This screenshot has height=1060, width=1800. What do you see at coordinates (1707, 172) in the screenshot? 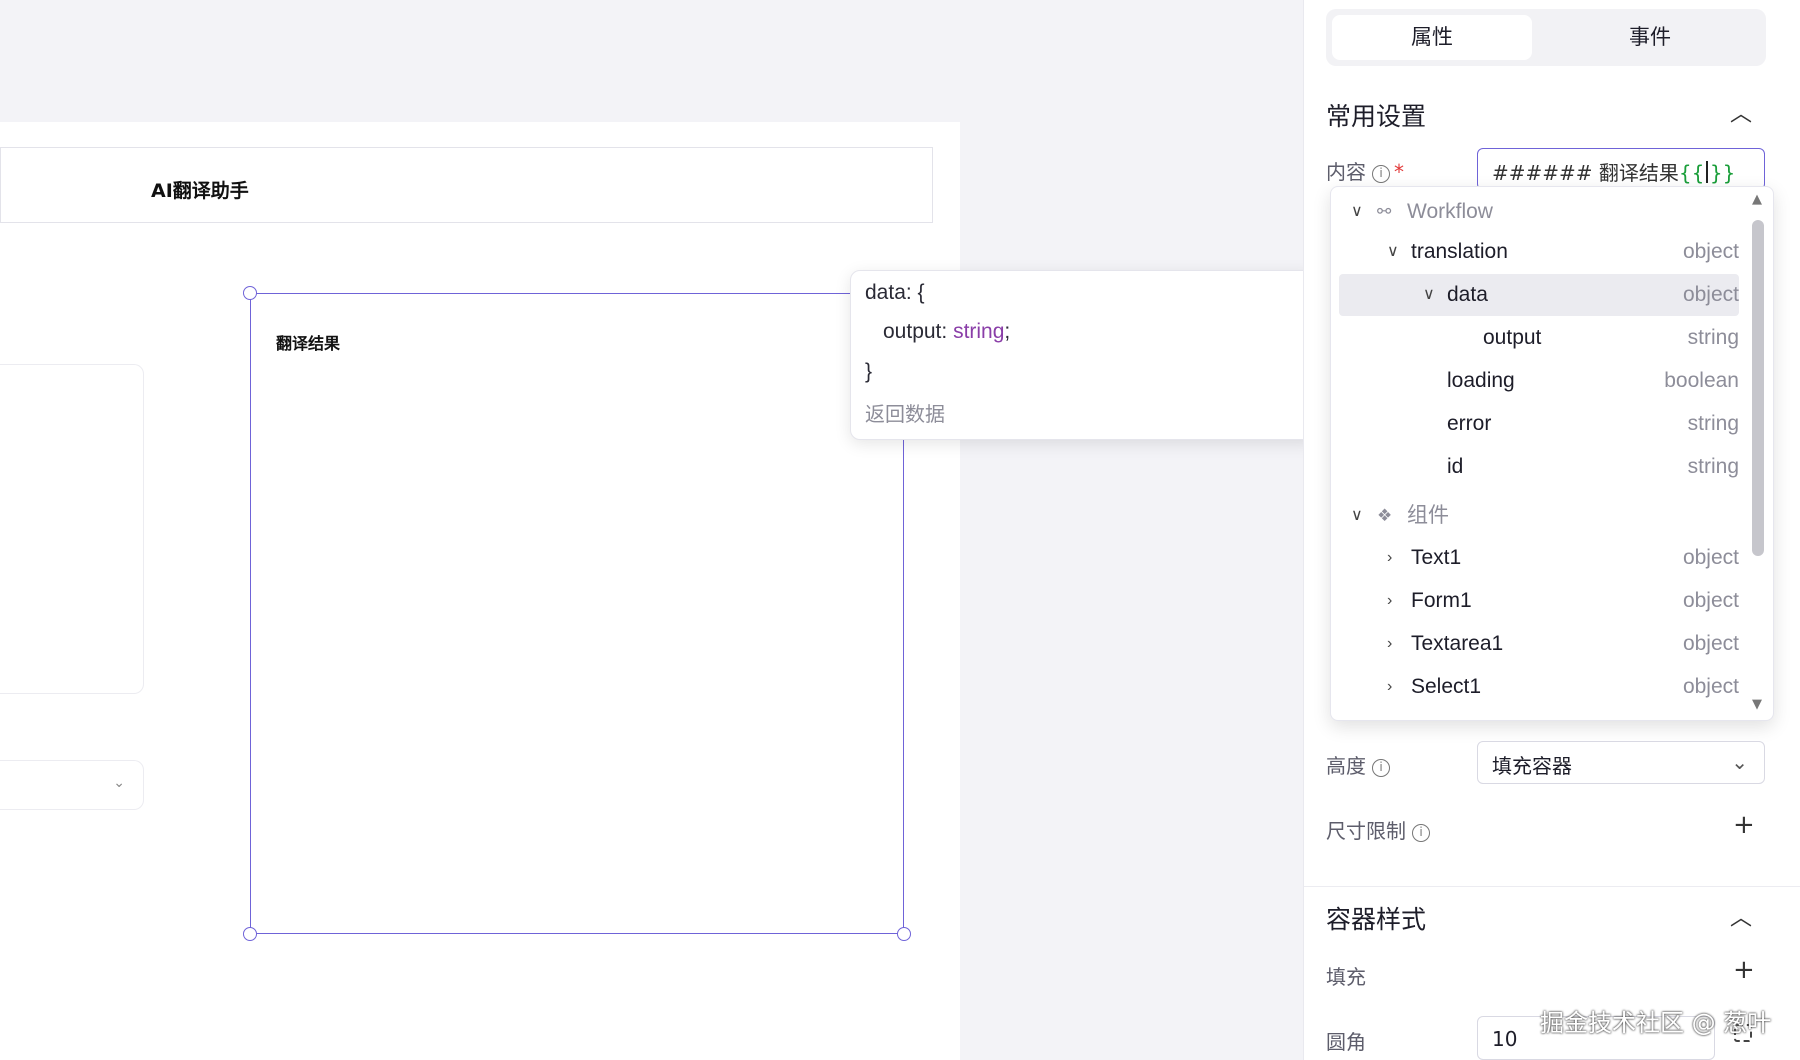
I see `text-caret` at bounding box center [1707, 172].